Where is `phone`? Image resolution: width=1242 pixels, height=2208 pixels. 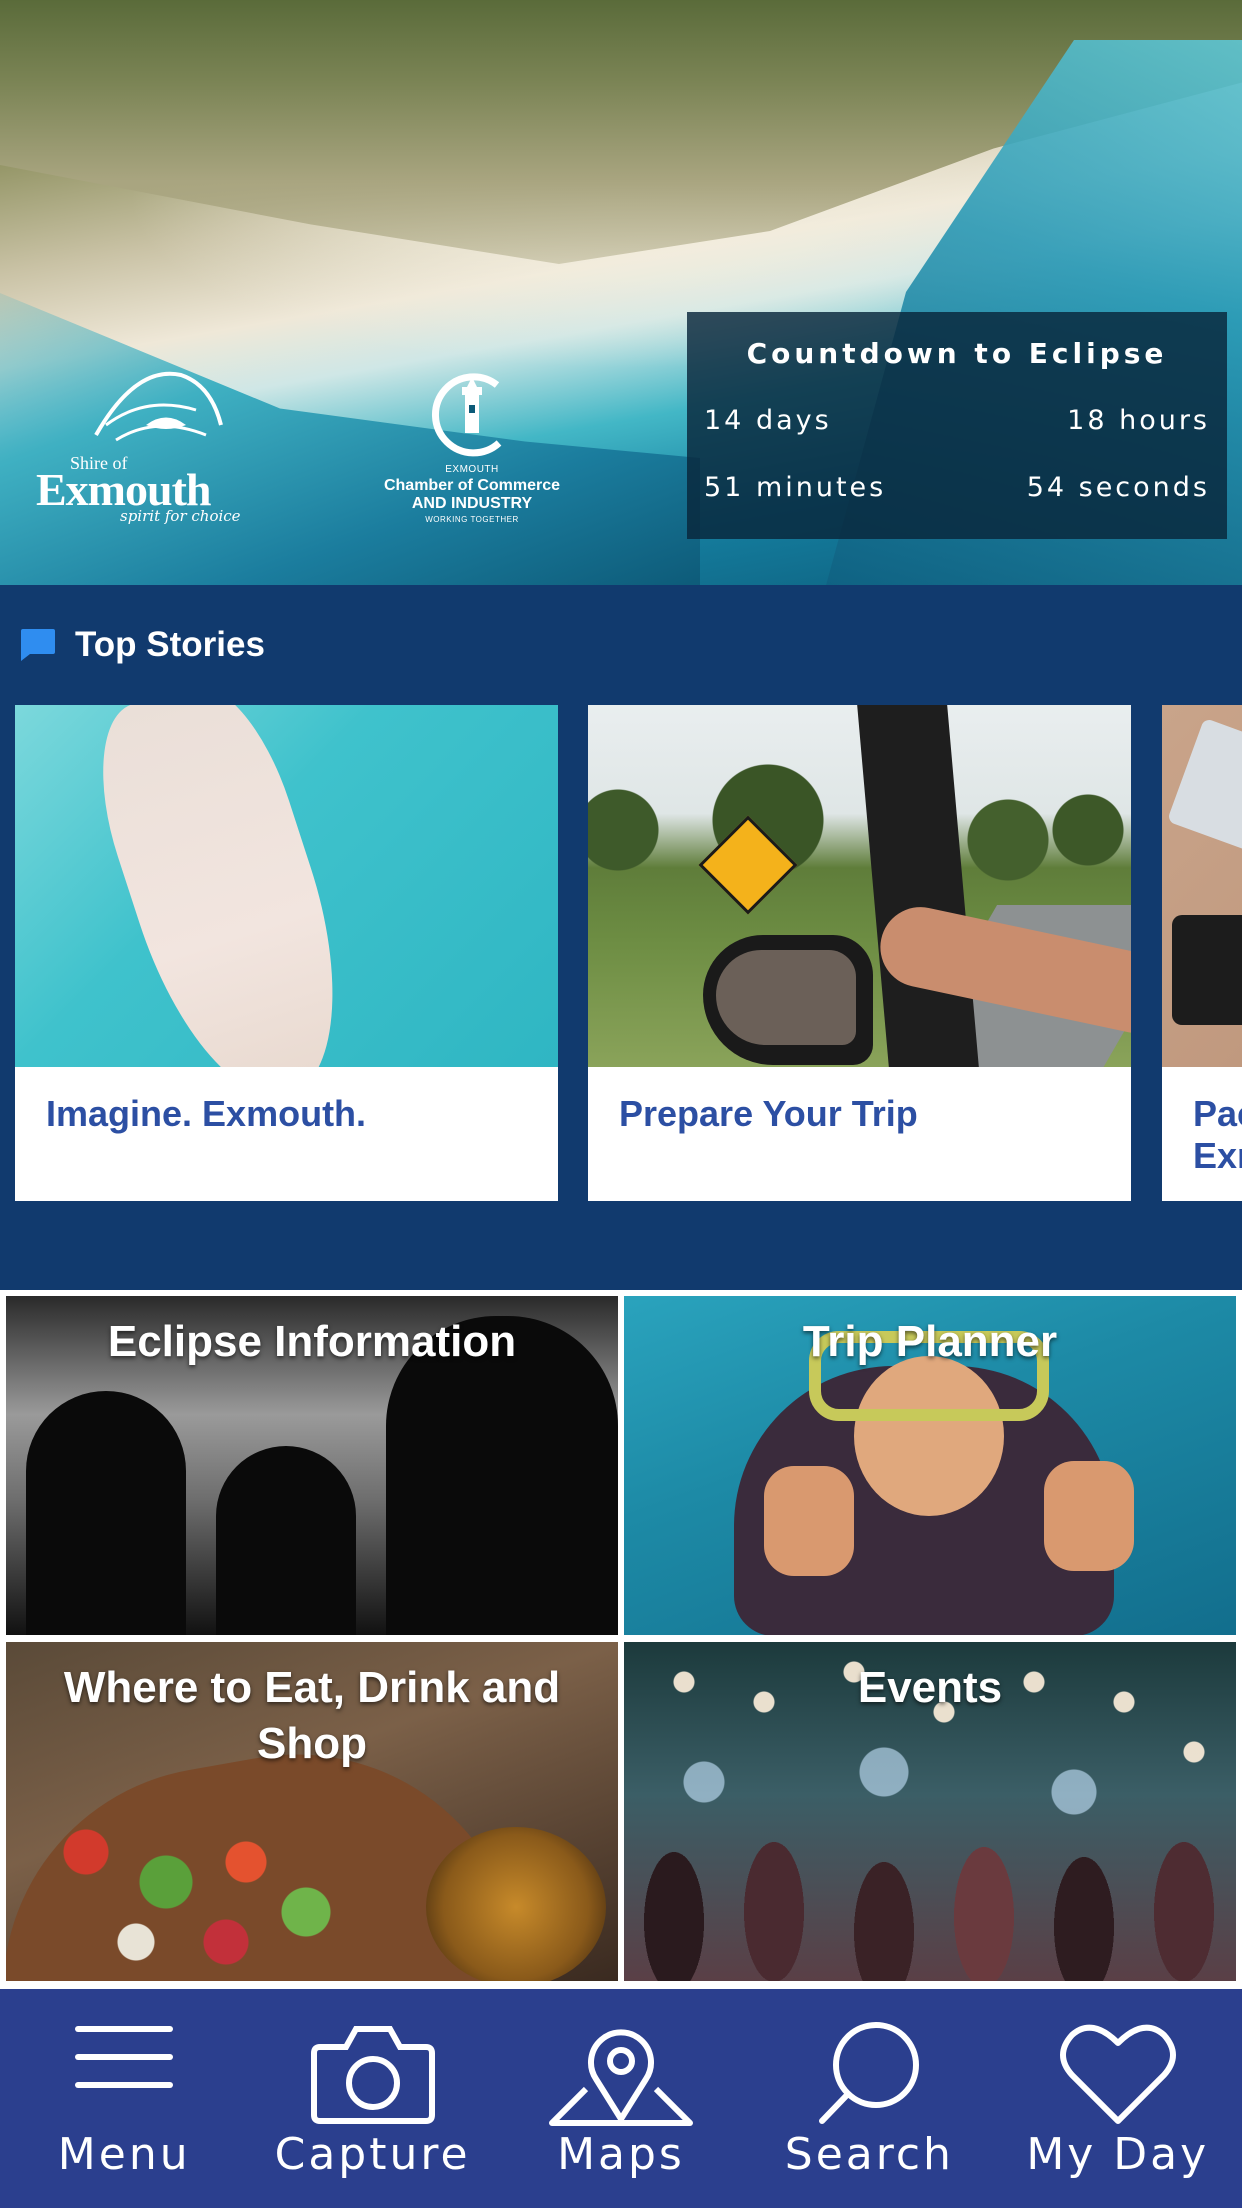
phone is located at coordinates (1204, 790).